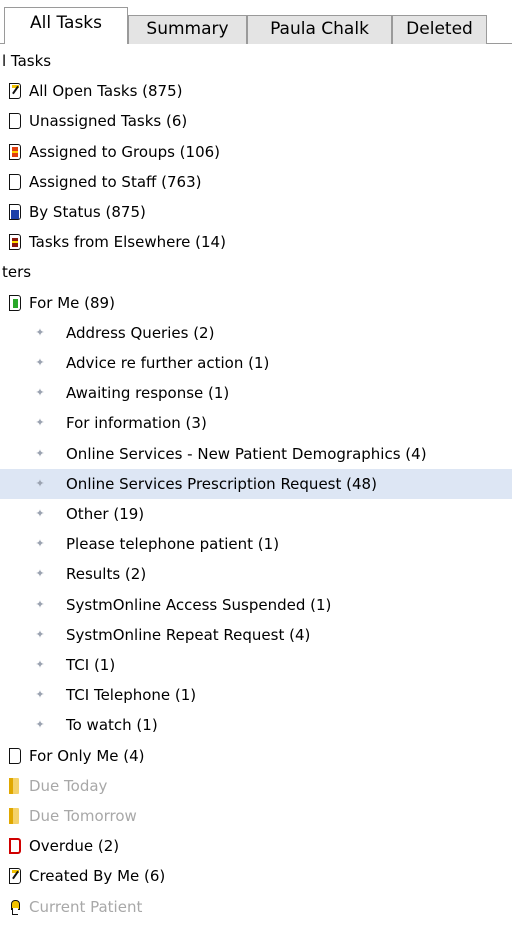  I want to click on tree-item: Overdue (2), so click(256, 846).